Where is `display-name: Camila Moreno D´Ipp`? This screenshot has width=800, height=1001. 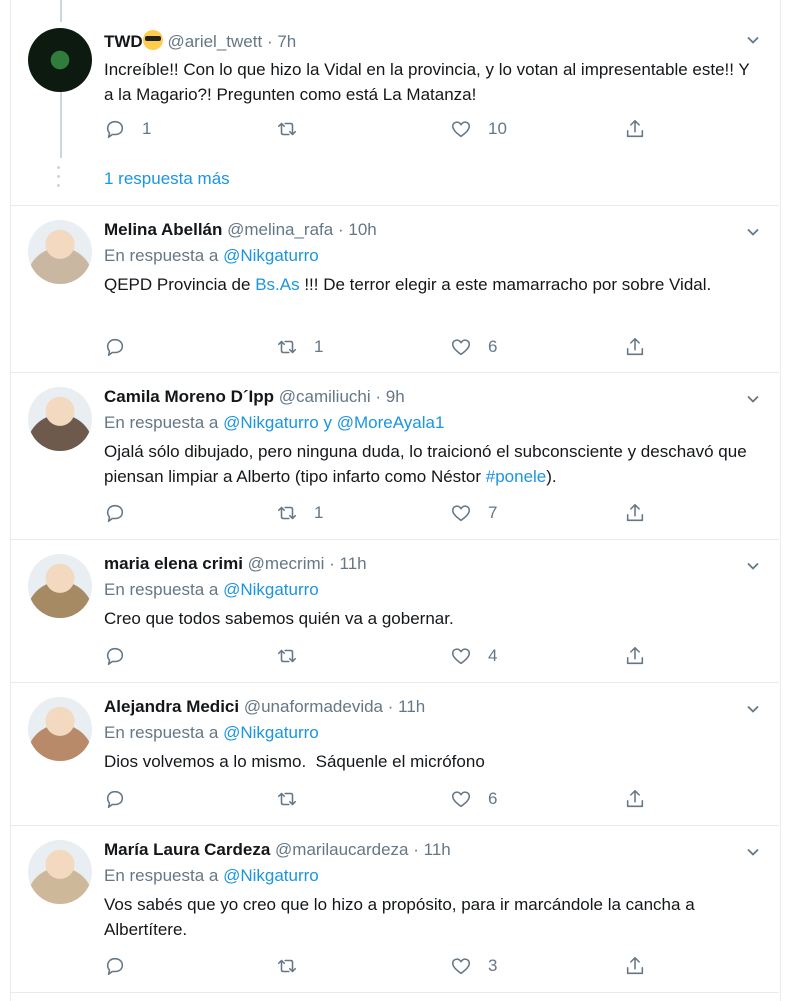 display-name: Camila Moreno D´Ipp is located at coordinates (189, 396).